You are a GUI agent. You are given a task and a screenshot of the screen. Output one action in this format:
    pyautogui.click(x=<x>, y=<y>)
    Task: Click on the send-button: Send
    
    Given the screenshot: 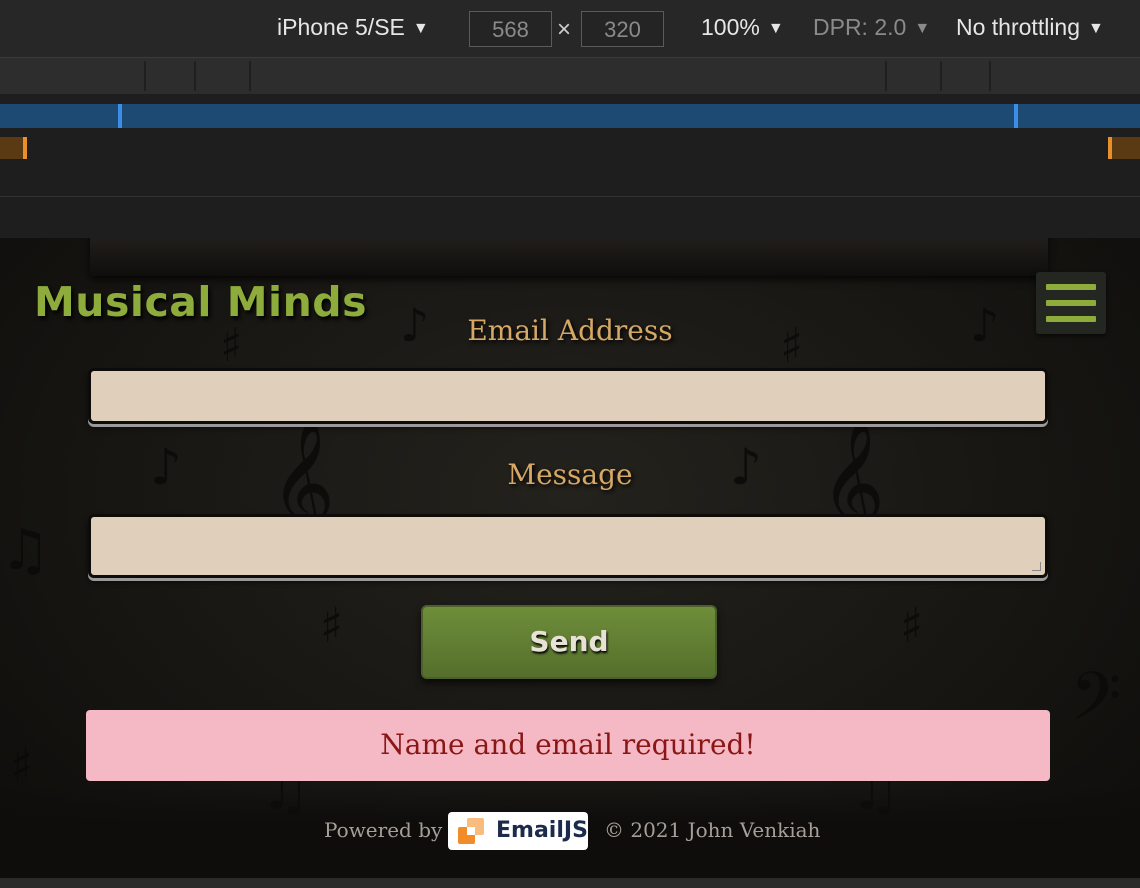 What is the action you would take?
    pyautogui.click(x=569, y=642)
    